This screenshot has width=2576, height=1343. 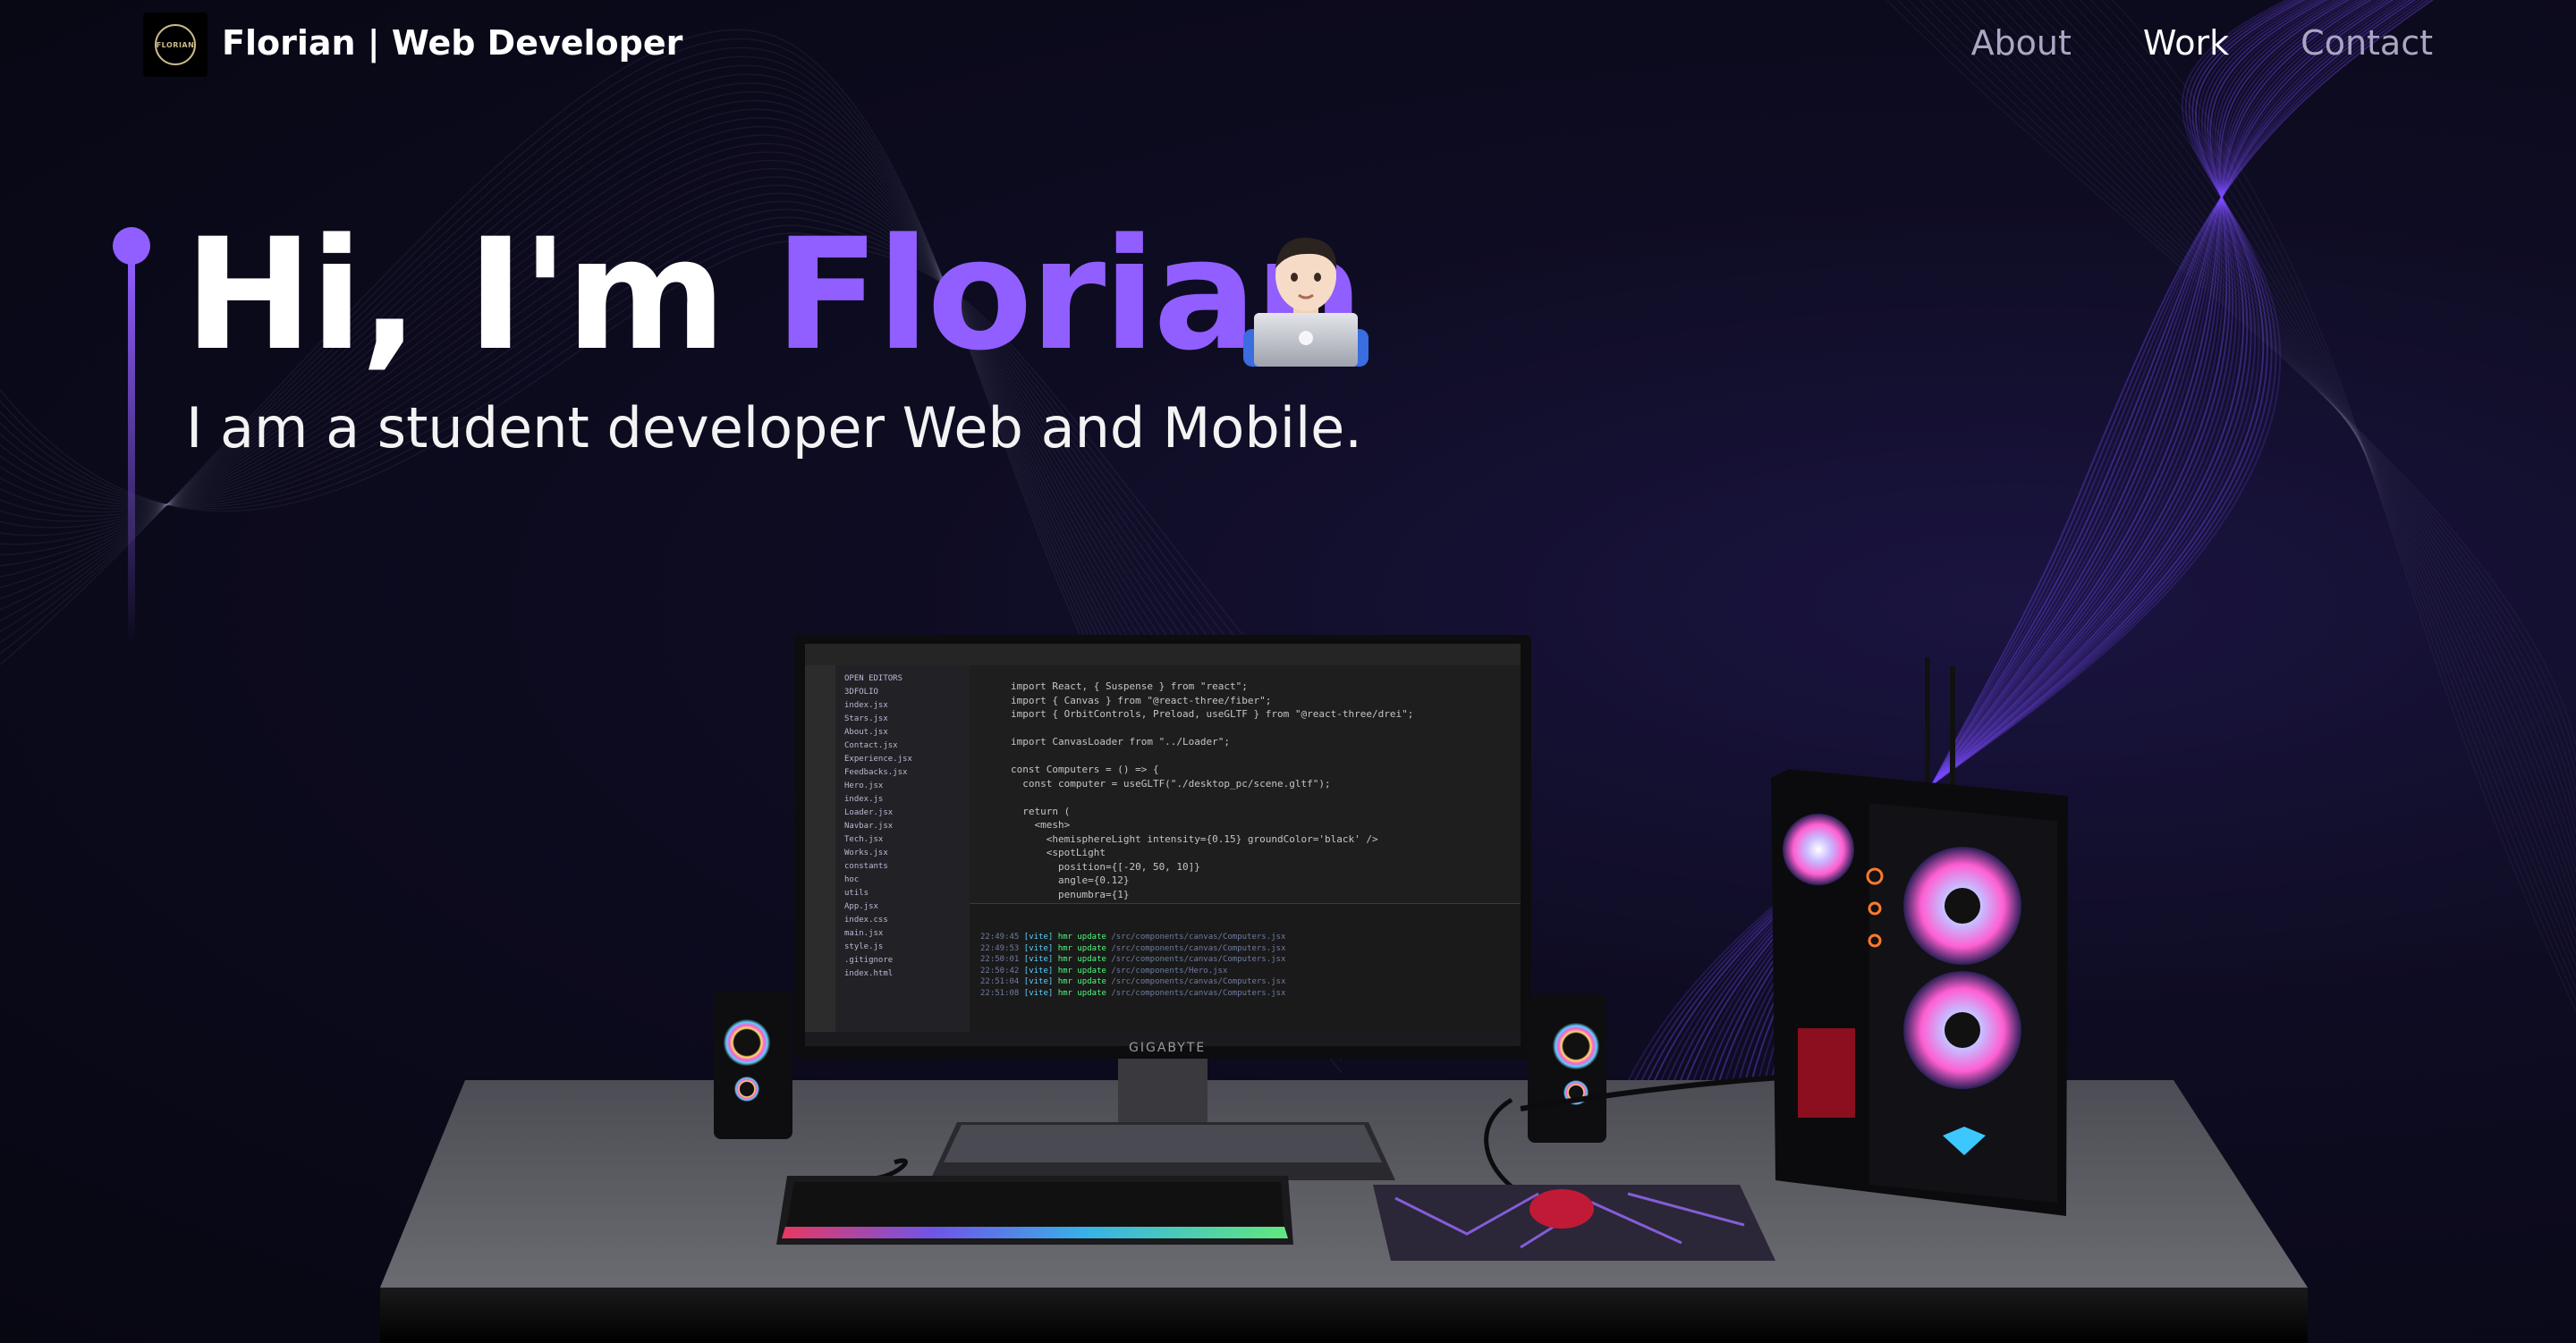 I want to click on keyboard, so click(x=1034, y=1211).